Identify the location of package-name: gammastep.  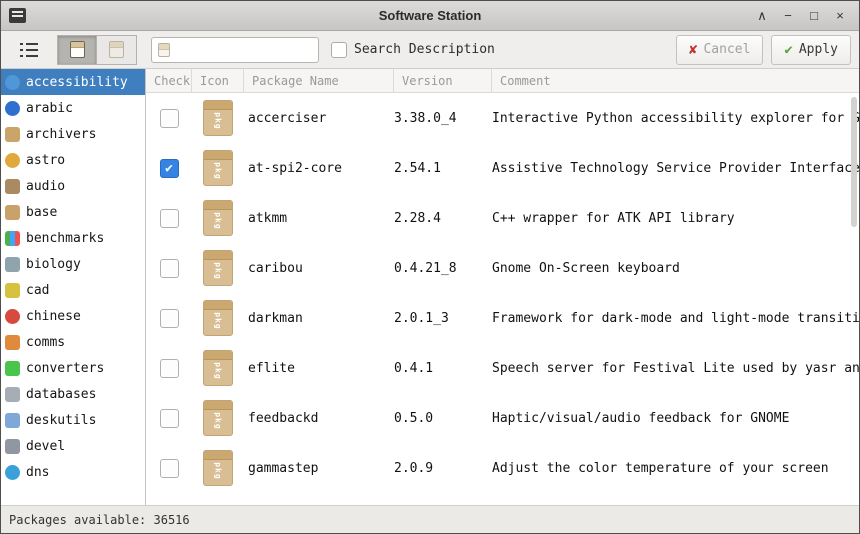
(283, 468).